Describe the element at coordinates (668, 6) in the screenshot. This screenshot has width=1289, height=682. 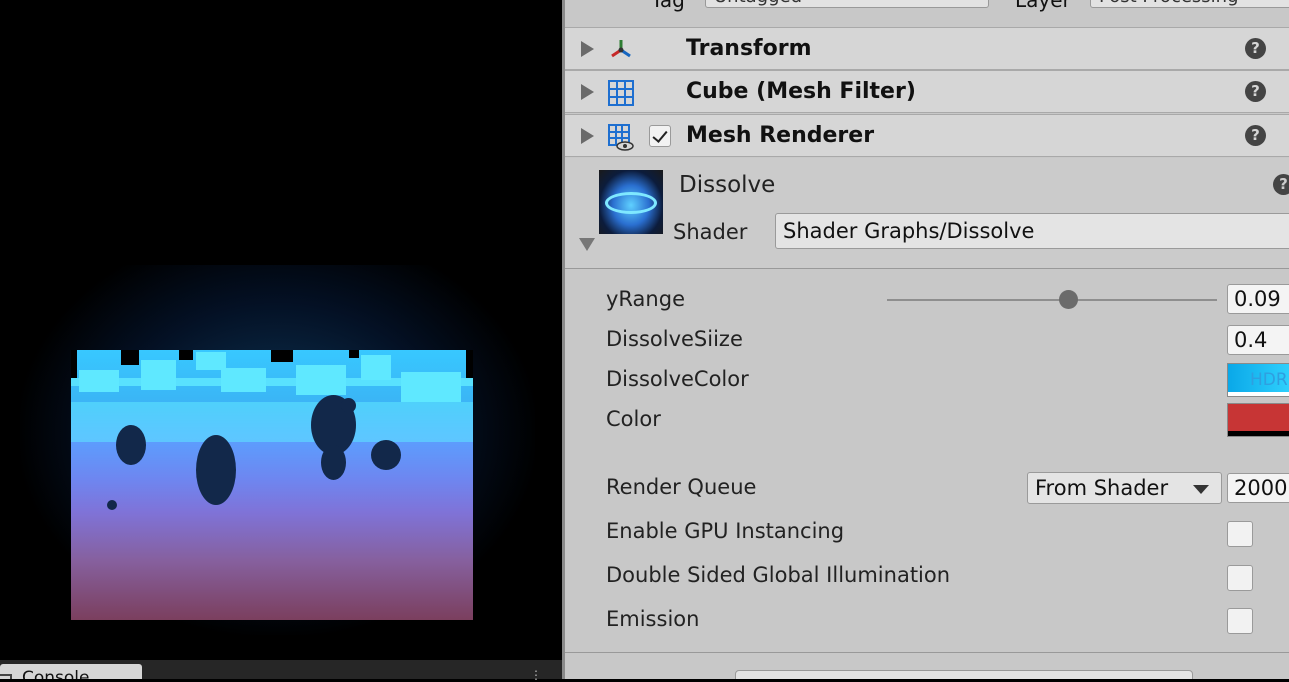
I see `tag-label: Tag` at that location.